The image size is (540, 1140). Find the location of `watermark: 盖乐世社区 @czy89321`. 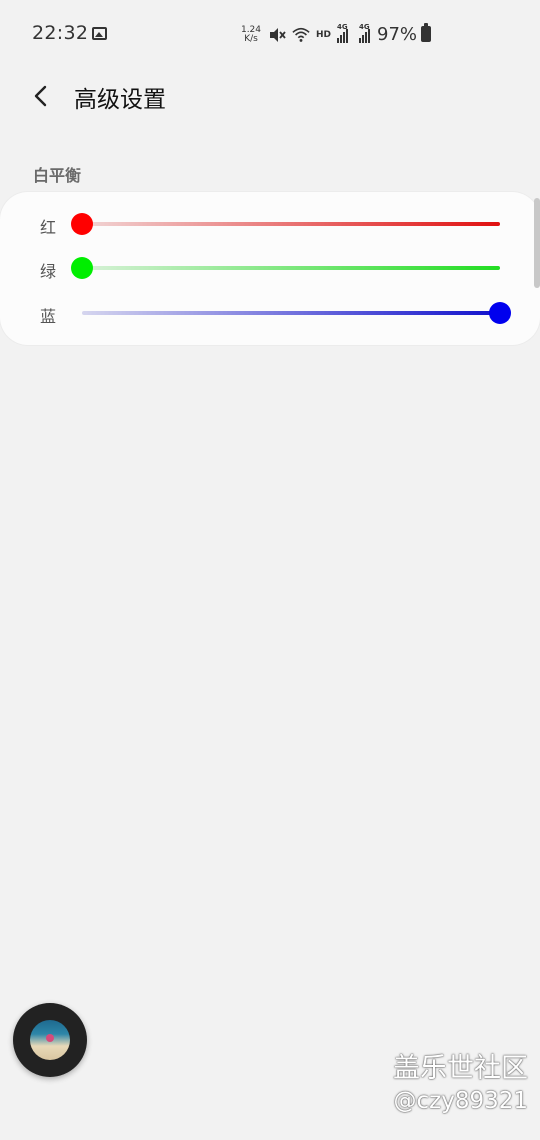

watermark: 盖乐世社区 @czy89321 is located at coordinates (460, 1084).